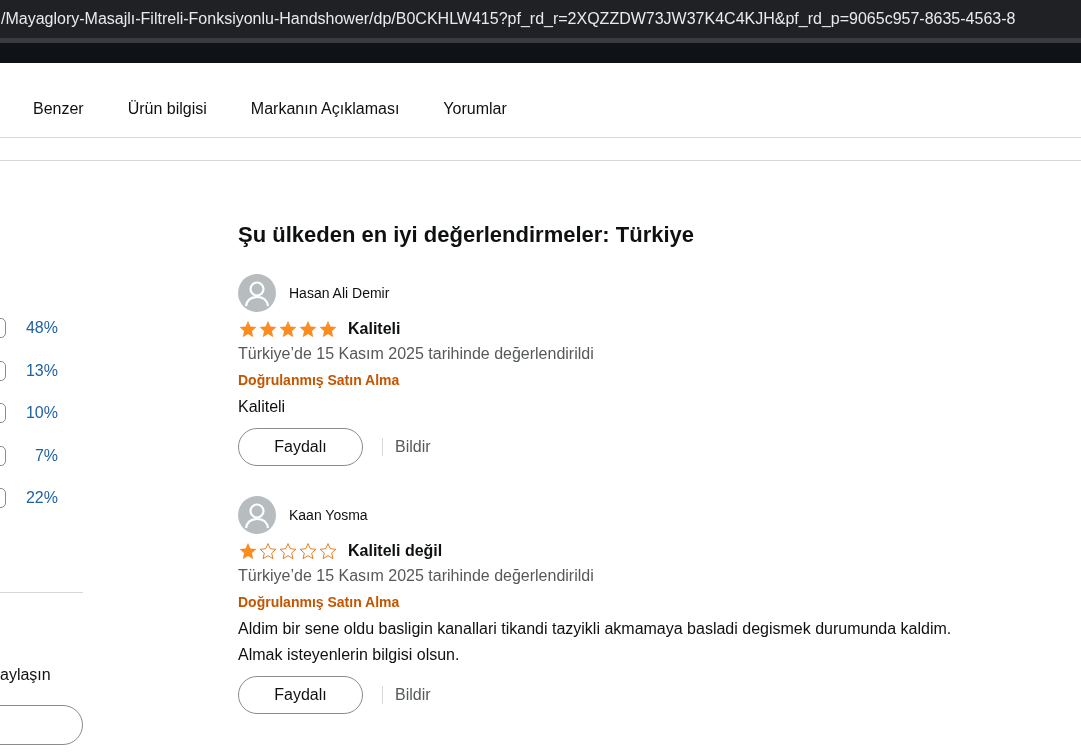 The height and width of the screenshot is (755, 1081). Describe the element at coordinates (595, 629) in the screenshot. I see `review-text: Aldim bir sene oldu basligin kanallari tikandi tazyikli akmamaya basladi degismek durumunda kaldim.` at that location.